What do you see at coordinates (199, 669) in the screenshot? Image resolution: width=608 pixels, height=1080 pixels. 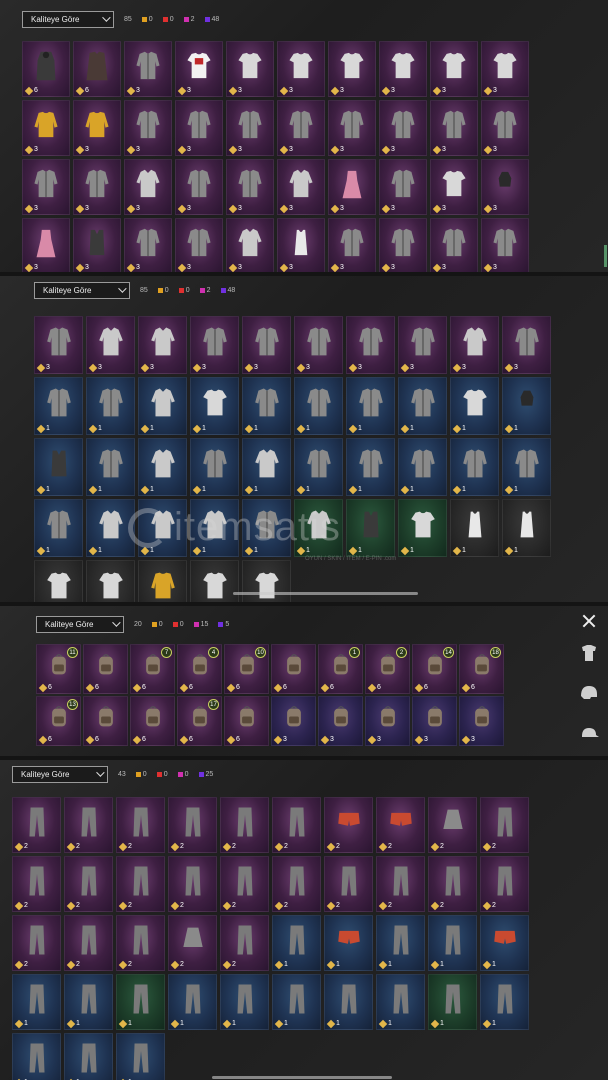 I see `inventory-item-bag: 64` at bounding box center [199, 669].